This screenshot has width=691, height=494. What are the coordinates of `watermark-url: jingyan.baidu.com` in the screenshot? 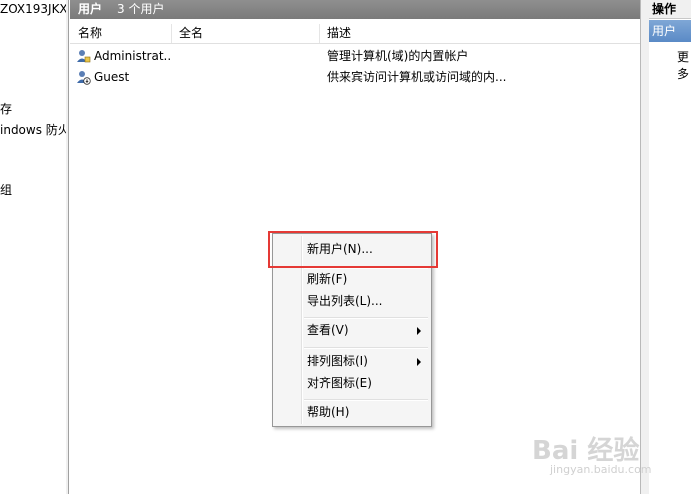 It's located at (601, 469).